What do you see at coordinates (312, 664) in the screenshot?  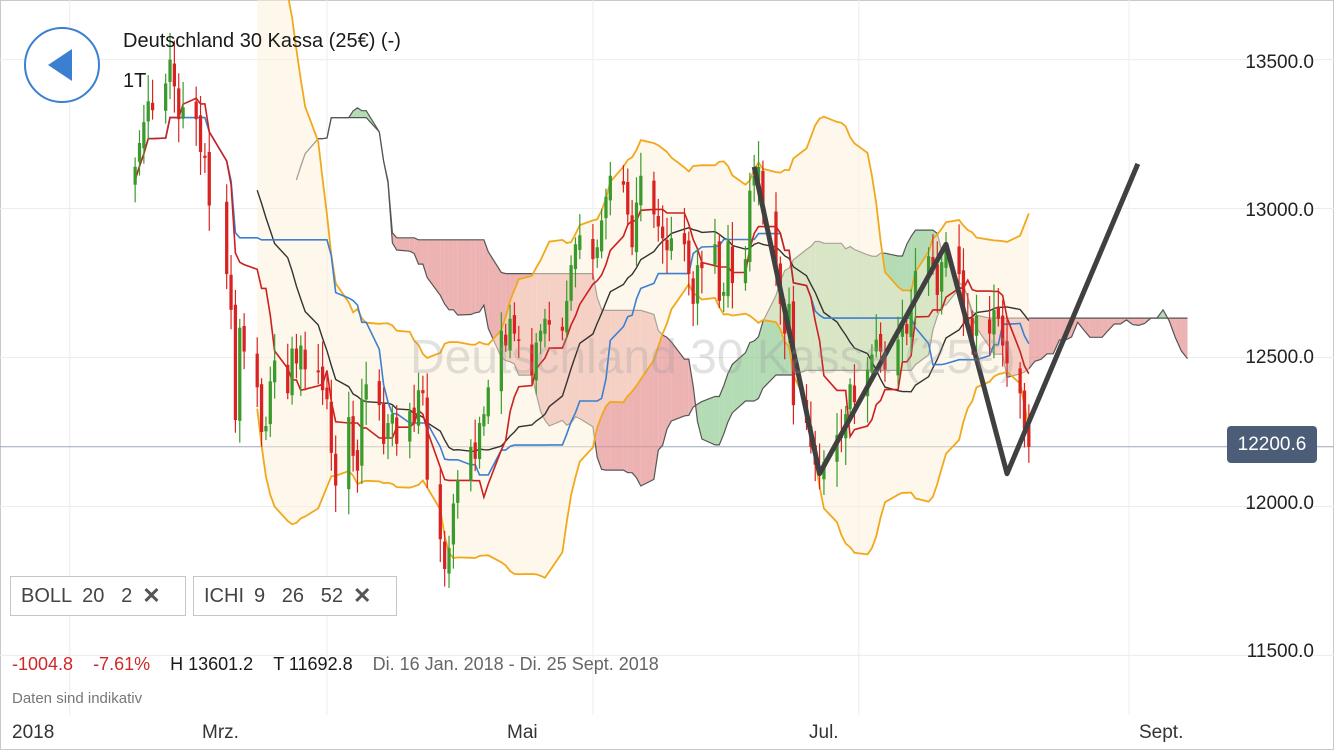 I see `low-value: T 11692.8` at bounding box center [312, 664].